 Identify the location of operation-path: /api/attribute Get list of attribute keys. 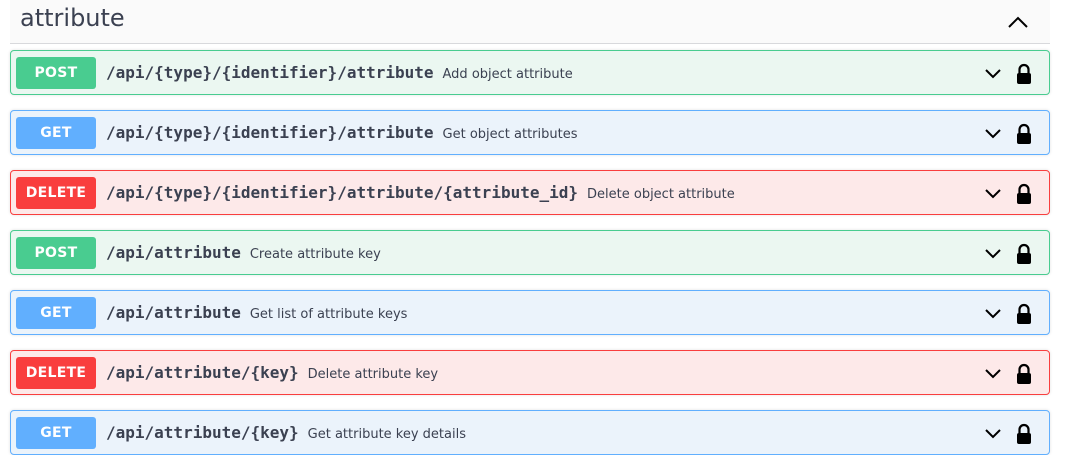
(256, 312).